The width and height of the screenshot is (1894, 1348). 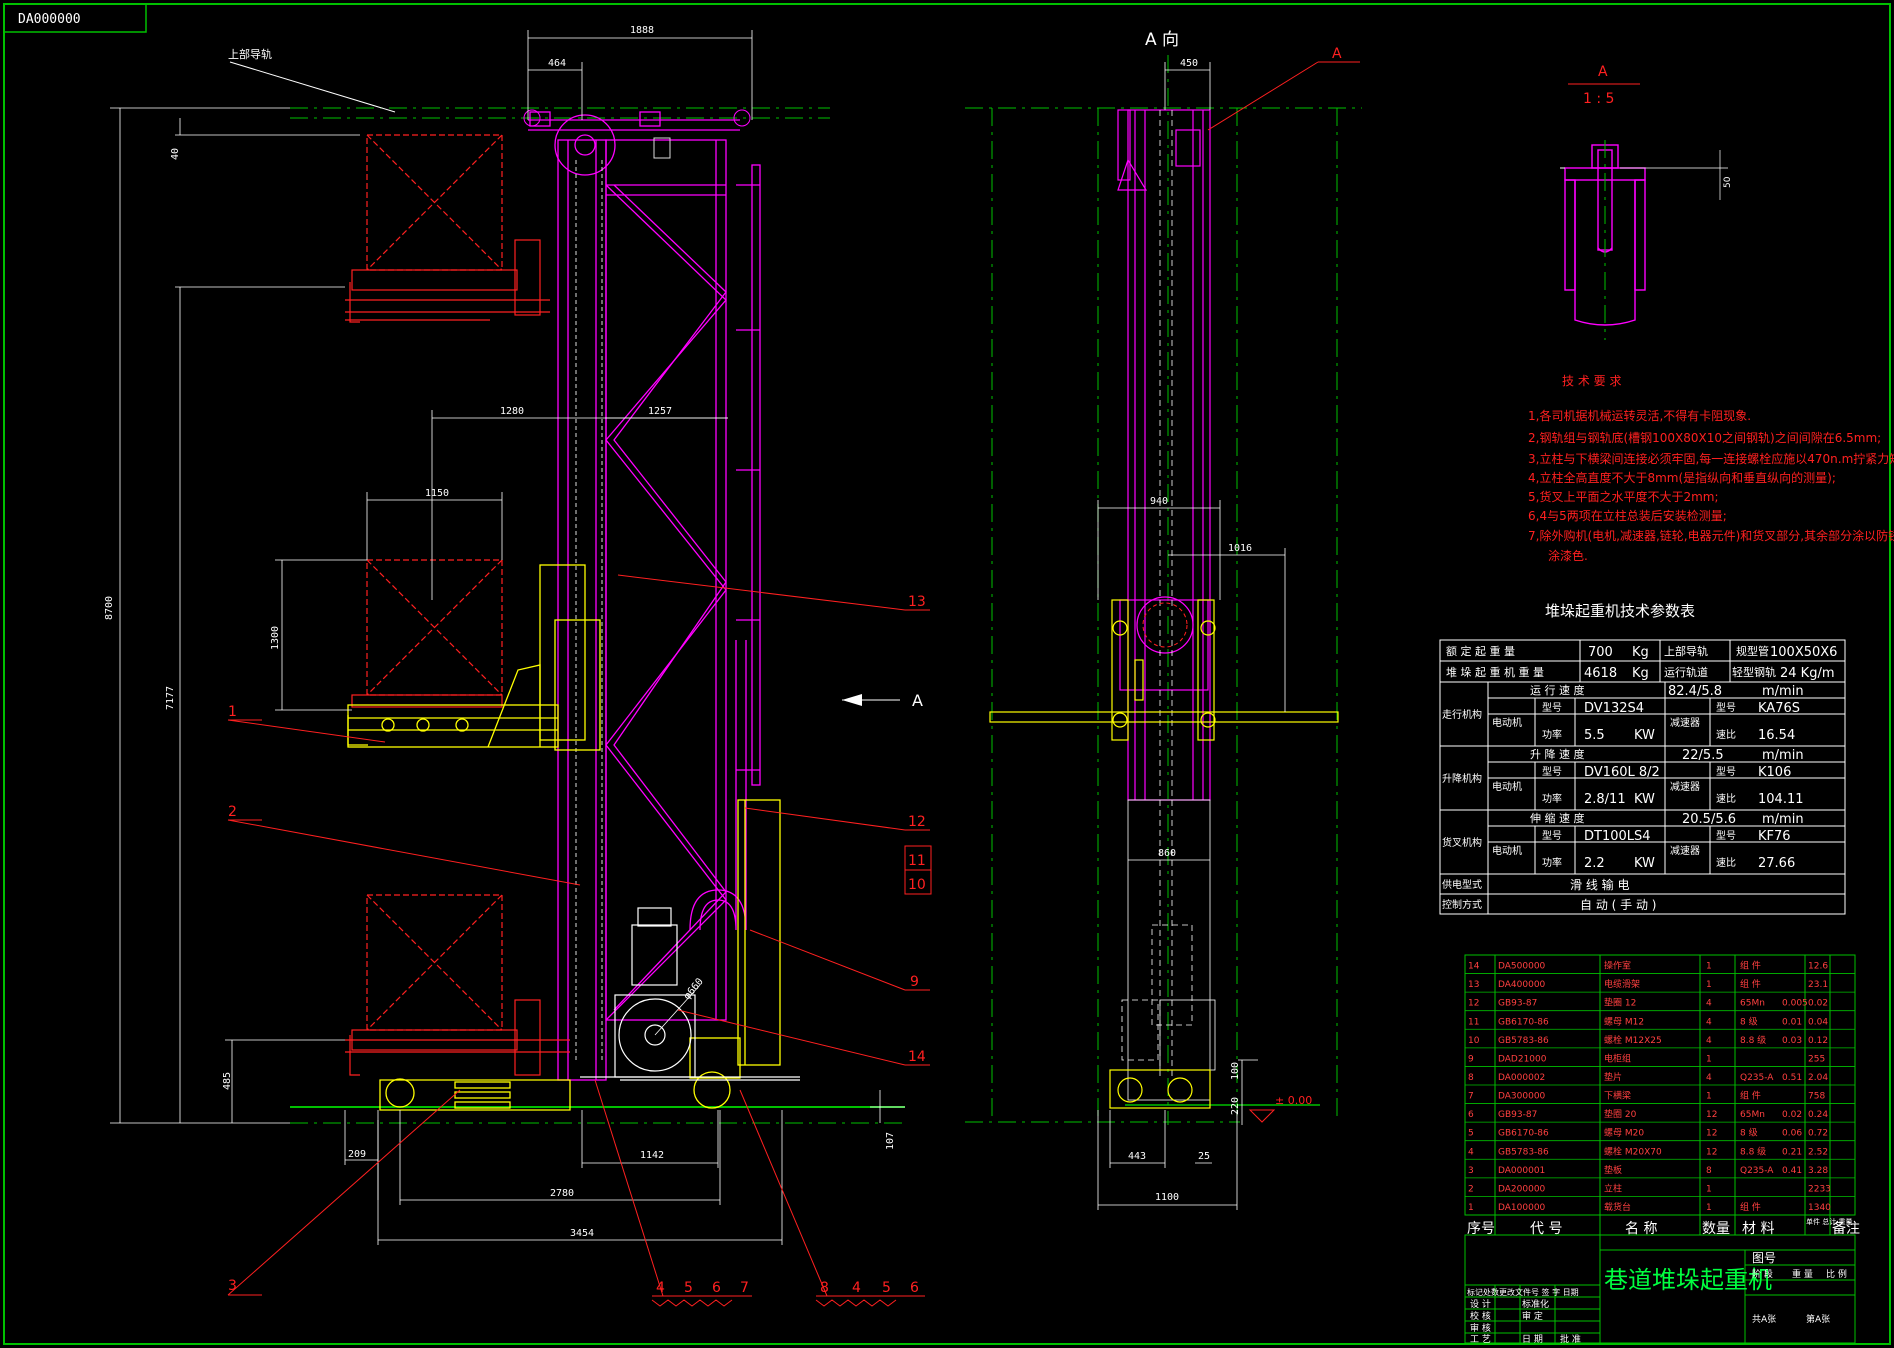 I want to click on bom-cell-unit: 0.21, so click(x=1792, y=1152).